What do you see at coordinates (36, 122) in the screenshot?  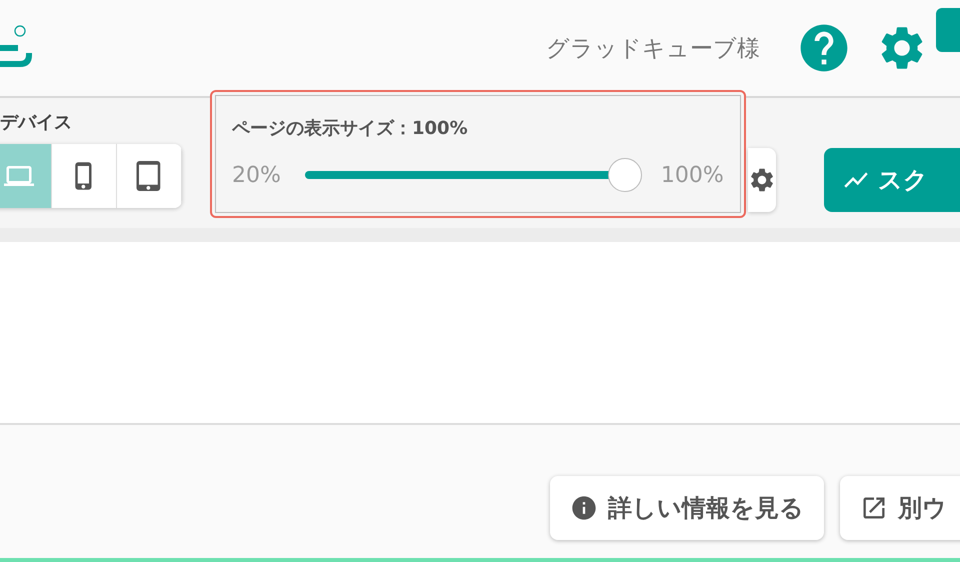 I see `device-label: デバイス` at bounding box center [36, 122].